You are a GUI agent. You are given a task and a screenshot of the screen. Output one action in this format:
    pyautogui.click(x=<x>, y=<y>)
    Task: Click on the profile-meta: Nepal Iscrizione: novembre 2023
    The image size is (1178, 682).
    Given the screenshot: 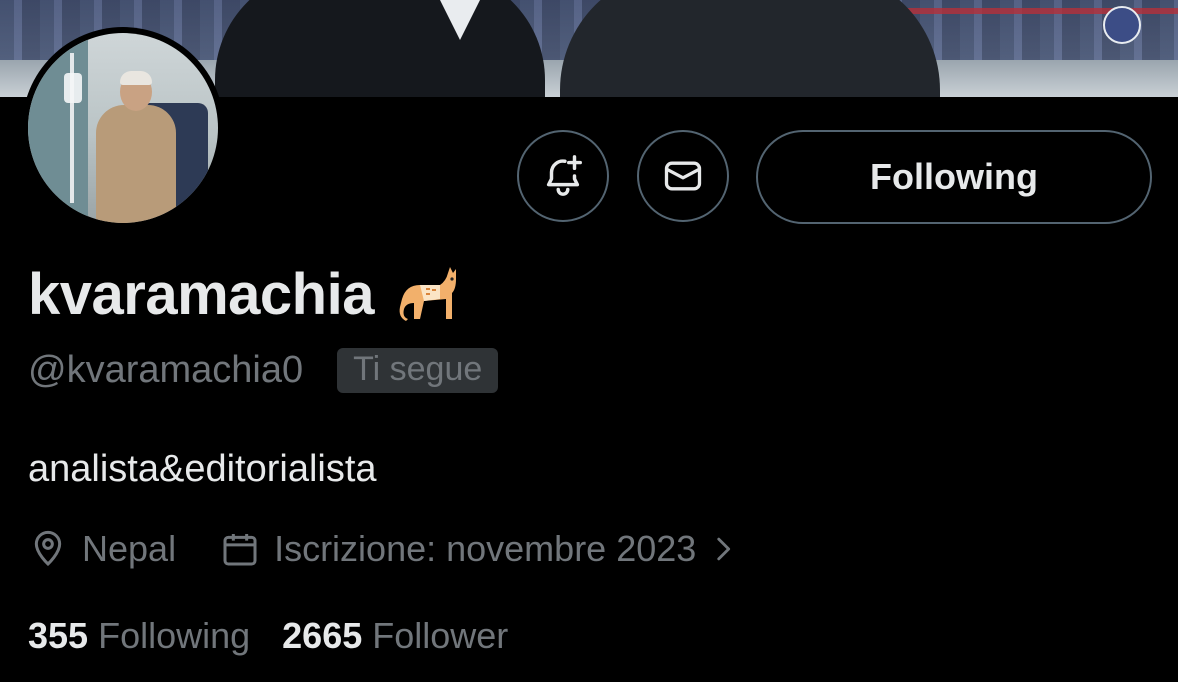 What is the action you would take?
    pyautogui.click(x=384, y=549)
    